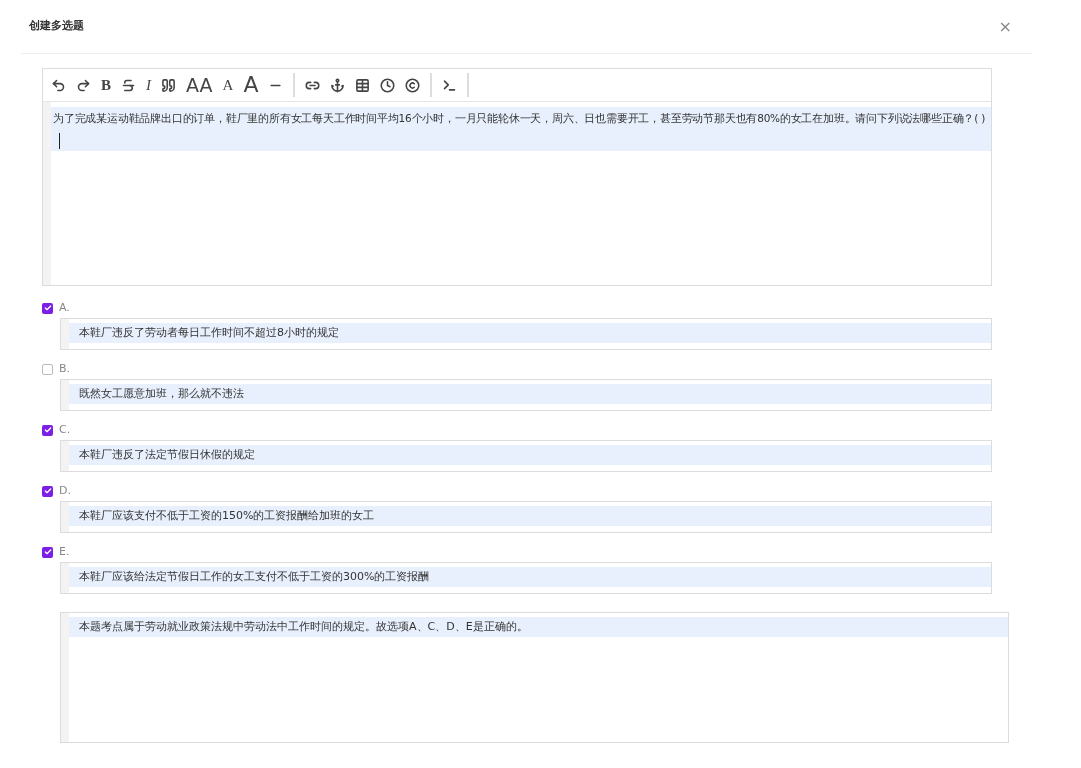 This screenshot has height=768, width=1081. I want to click on redo-icon, so click(83, 85).